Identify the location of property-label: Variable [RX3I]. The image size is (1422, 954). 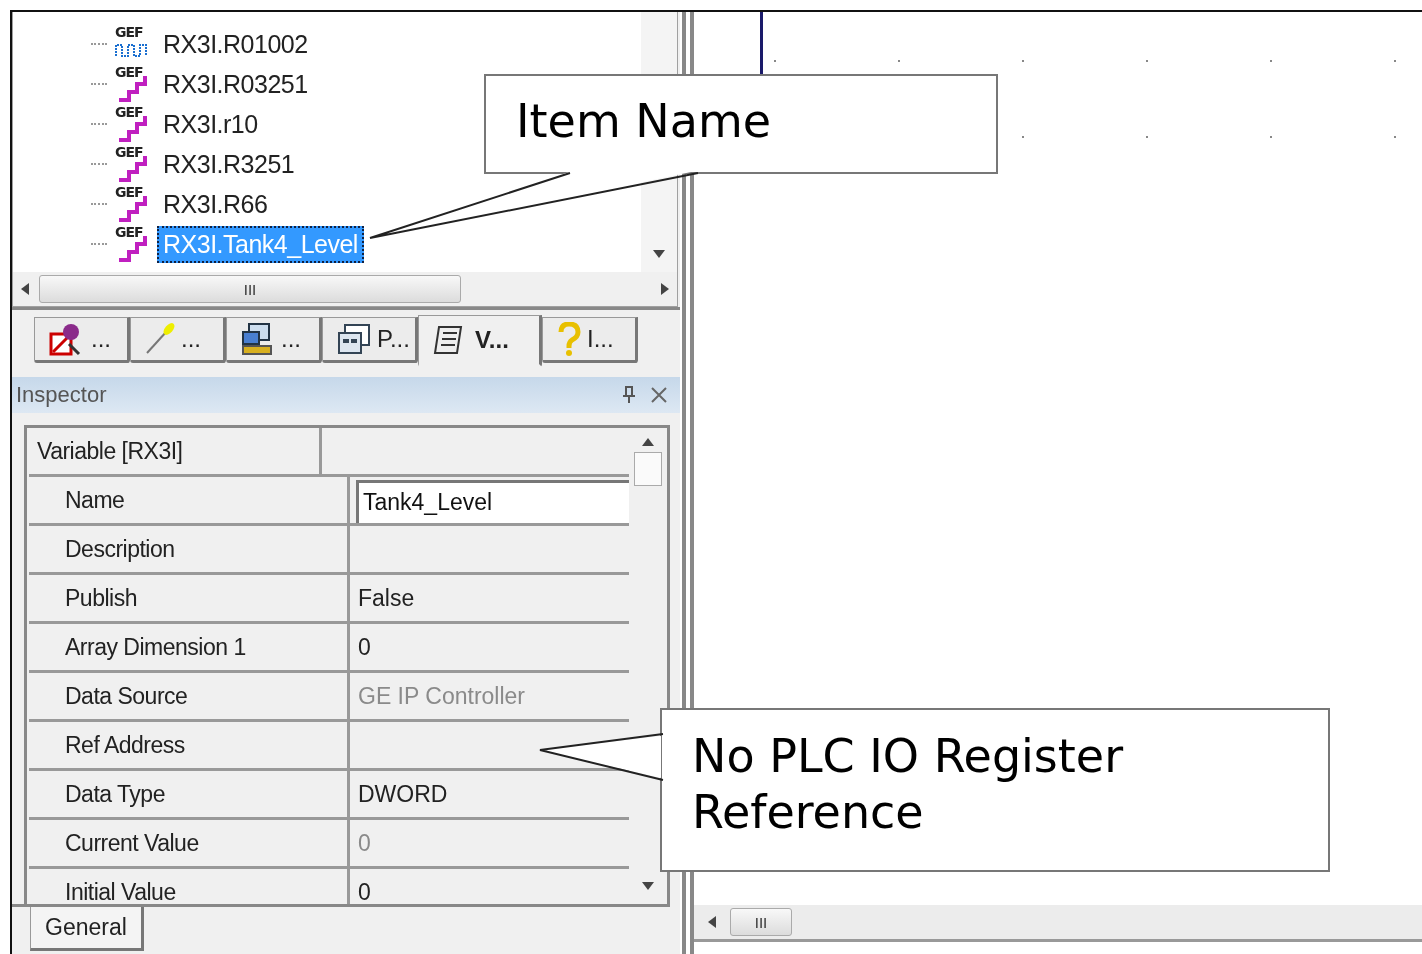
(175, 451).